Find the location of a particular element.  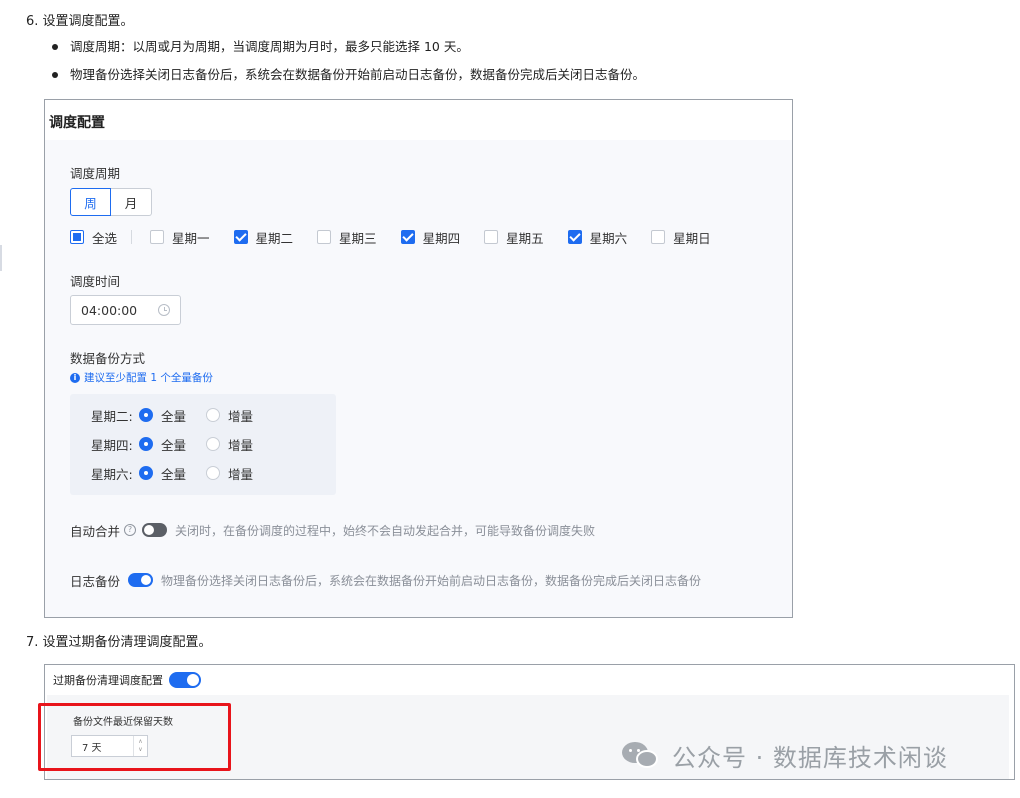

backup-mode-box: 星期二: 全量 增量 星期四: 全量 增量 星期六: 全量 增量 is located at coordinates (203, 444).